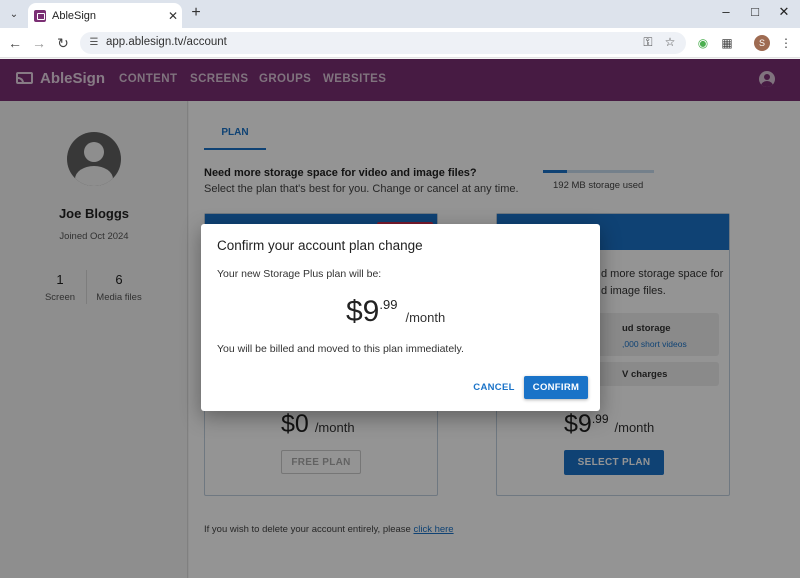 The width and height of the screenshot is (800, 578). What do you see at coordinates (299, 274) in the screenshot?
I see `dialog-plan-line: Your new Storage Plus plan will be:` at bounding box center [299, 274].